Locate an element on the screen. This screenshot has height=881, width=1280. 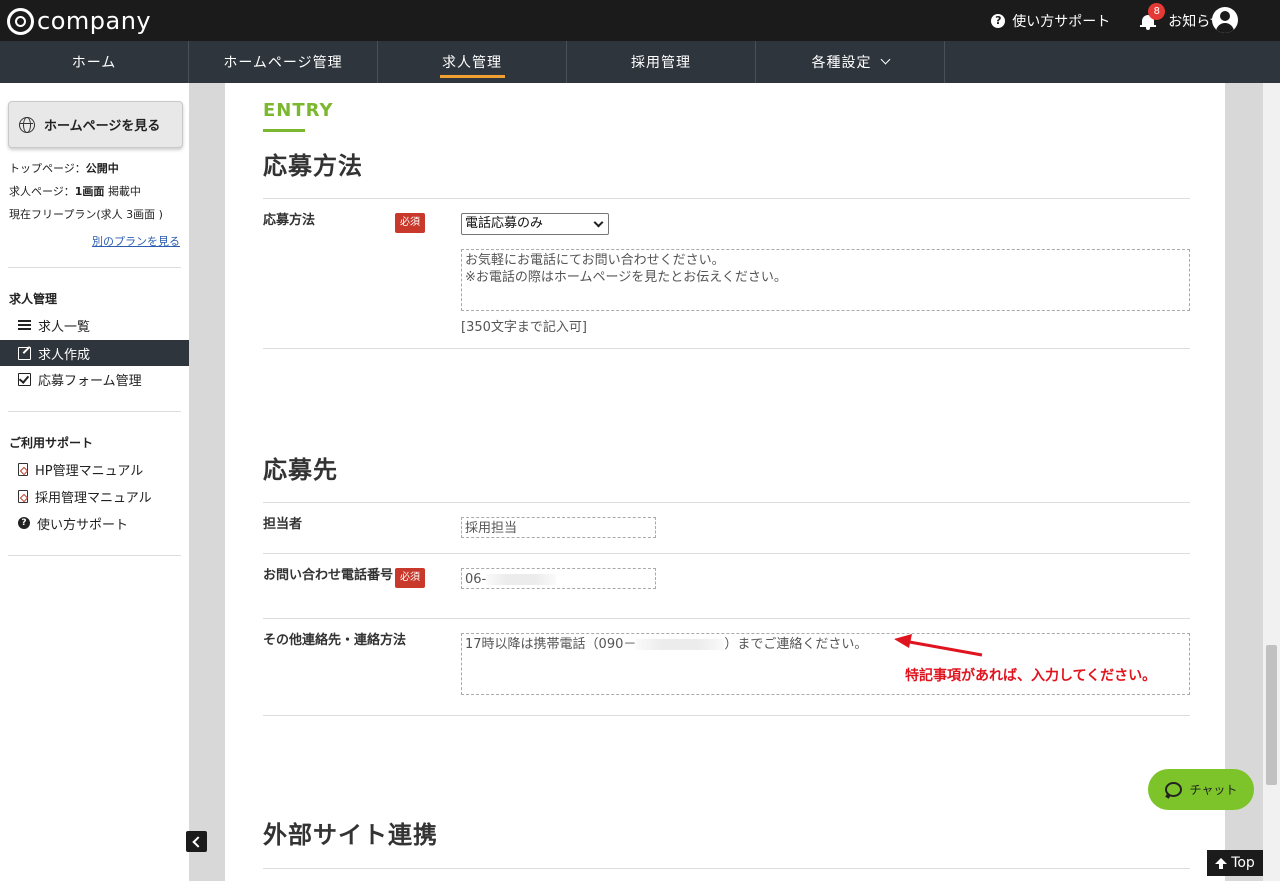
external-sites-title: 外部サイト連携 is located at coordinates (350, 835).